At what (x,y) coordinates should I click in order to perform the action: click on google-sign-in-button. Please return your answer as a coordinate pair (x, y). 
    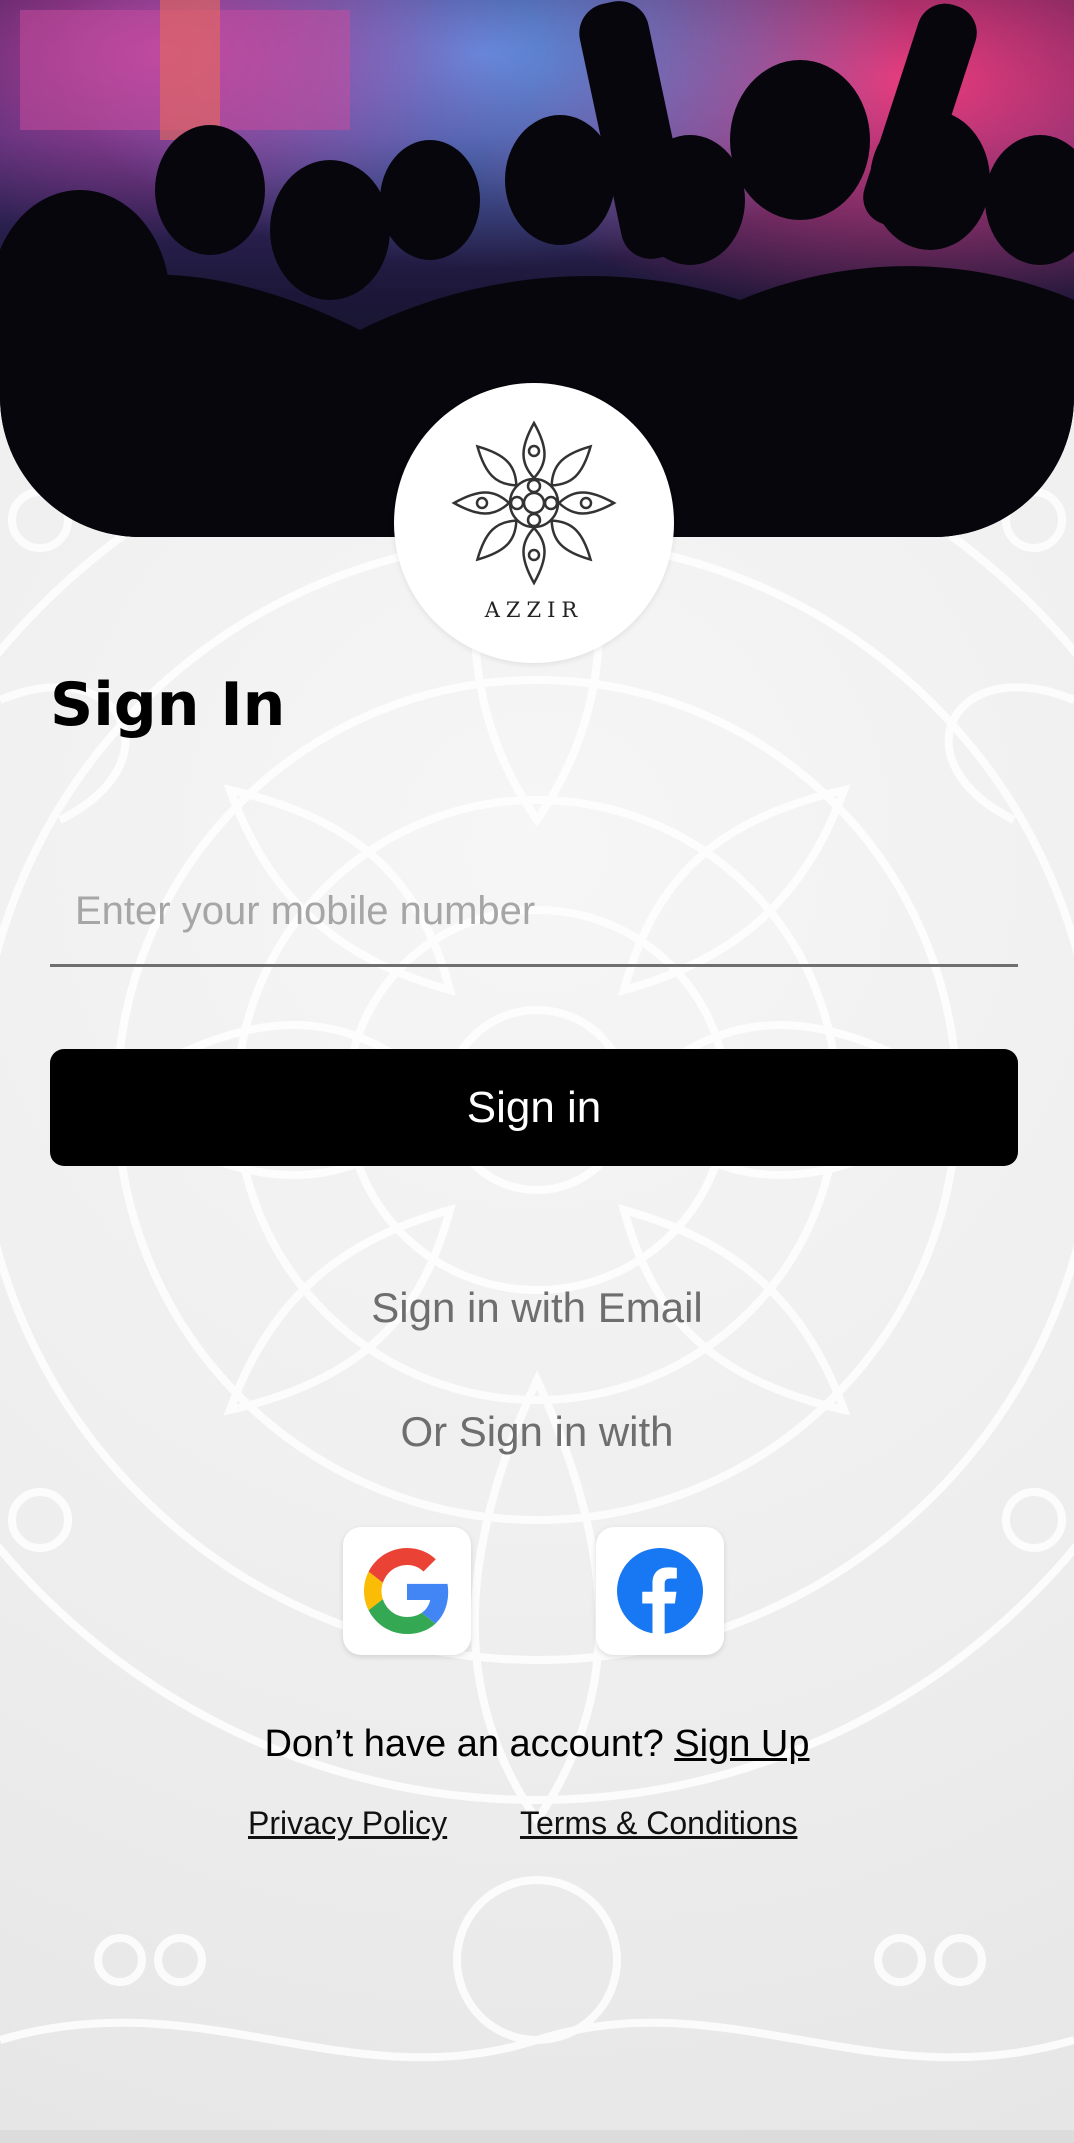
    Looking at the image, I should click on (407, 1591).